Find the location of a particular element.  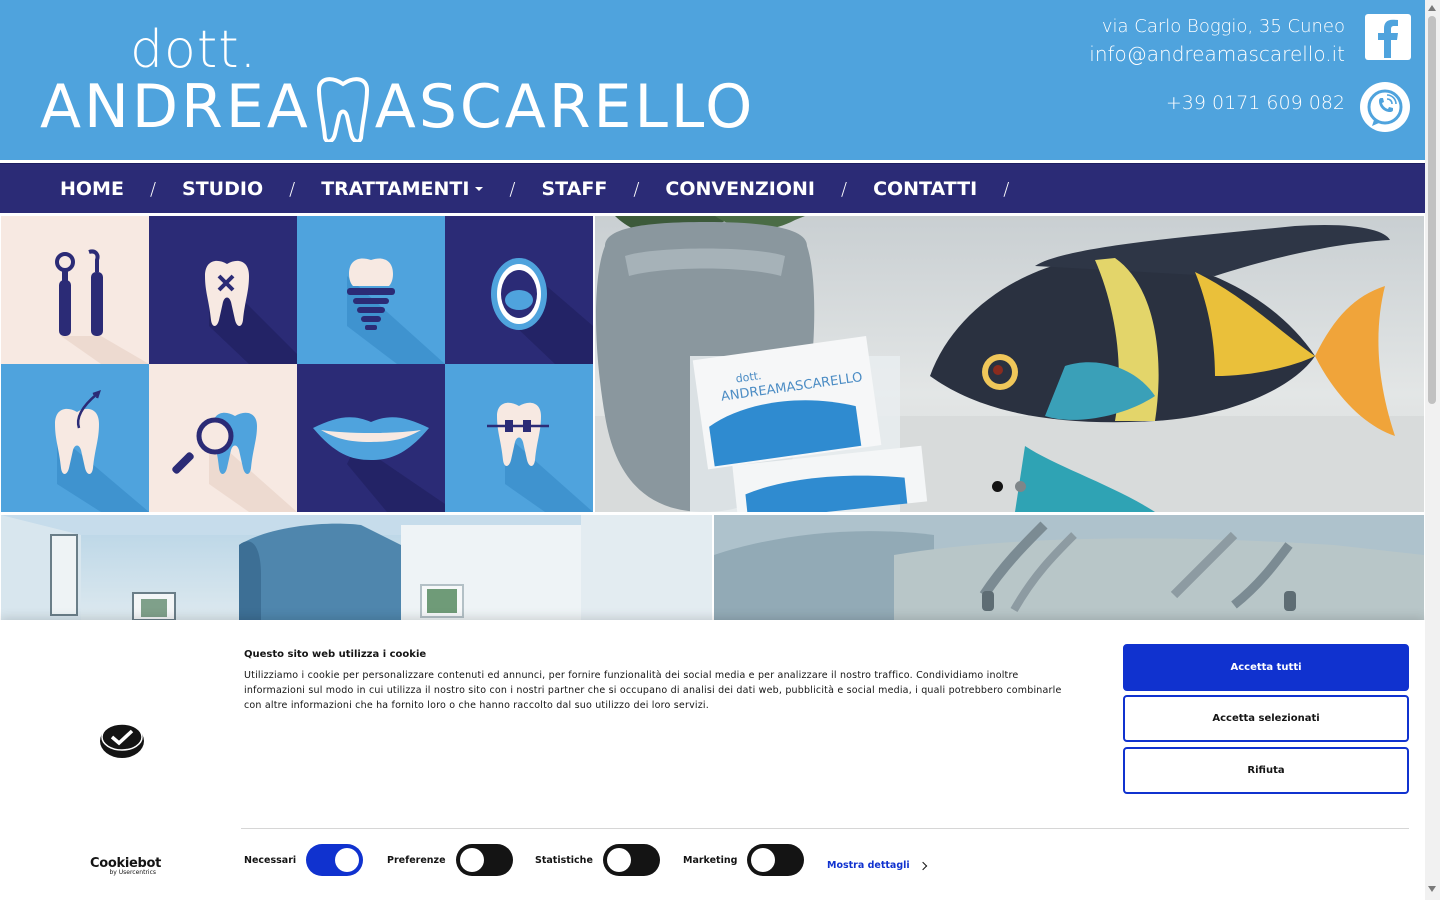

phone-link: +39 0171 609 082 is located at coordinates (1255, 103).